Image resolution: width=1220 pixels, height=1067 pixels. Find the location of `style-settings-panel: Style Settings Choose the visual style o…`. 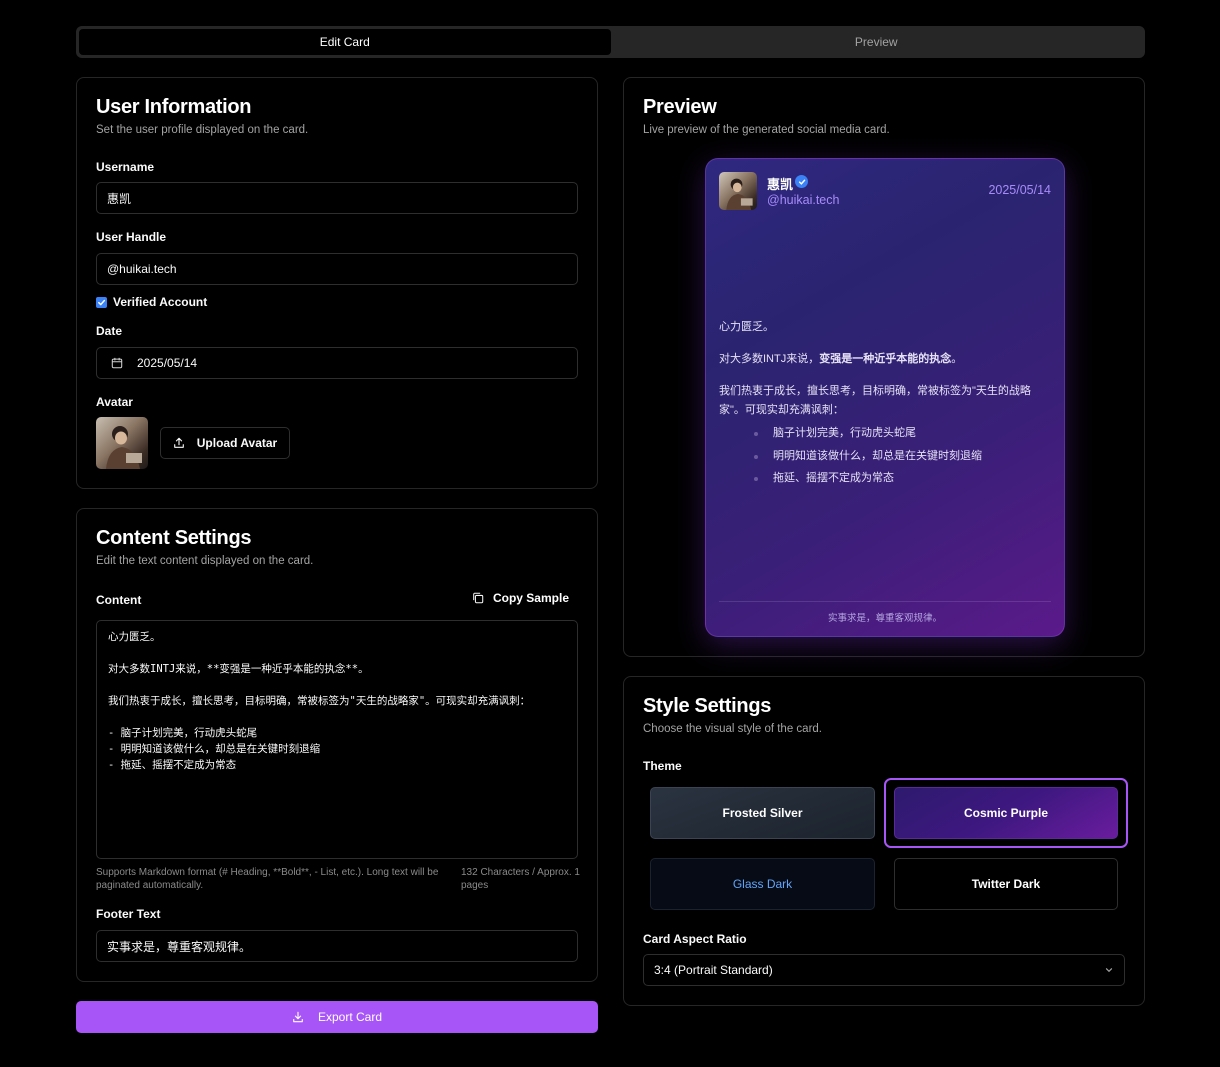

style-settings-panel: Style Settings Choose the visual style o… is located at coordinates (884, 841).